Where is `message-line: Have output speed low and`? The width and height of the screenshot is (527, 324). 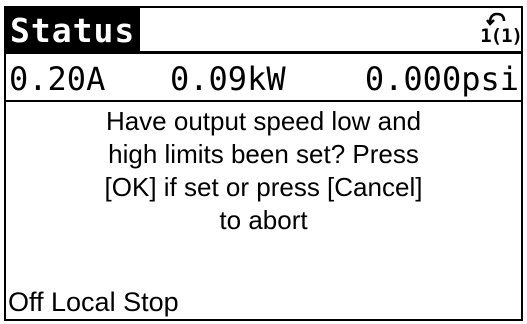
message-line: Have output speed low and is located at coordinates (263, 121).